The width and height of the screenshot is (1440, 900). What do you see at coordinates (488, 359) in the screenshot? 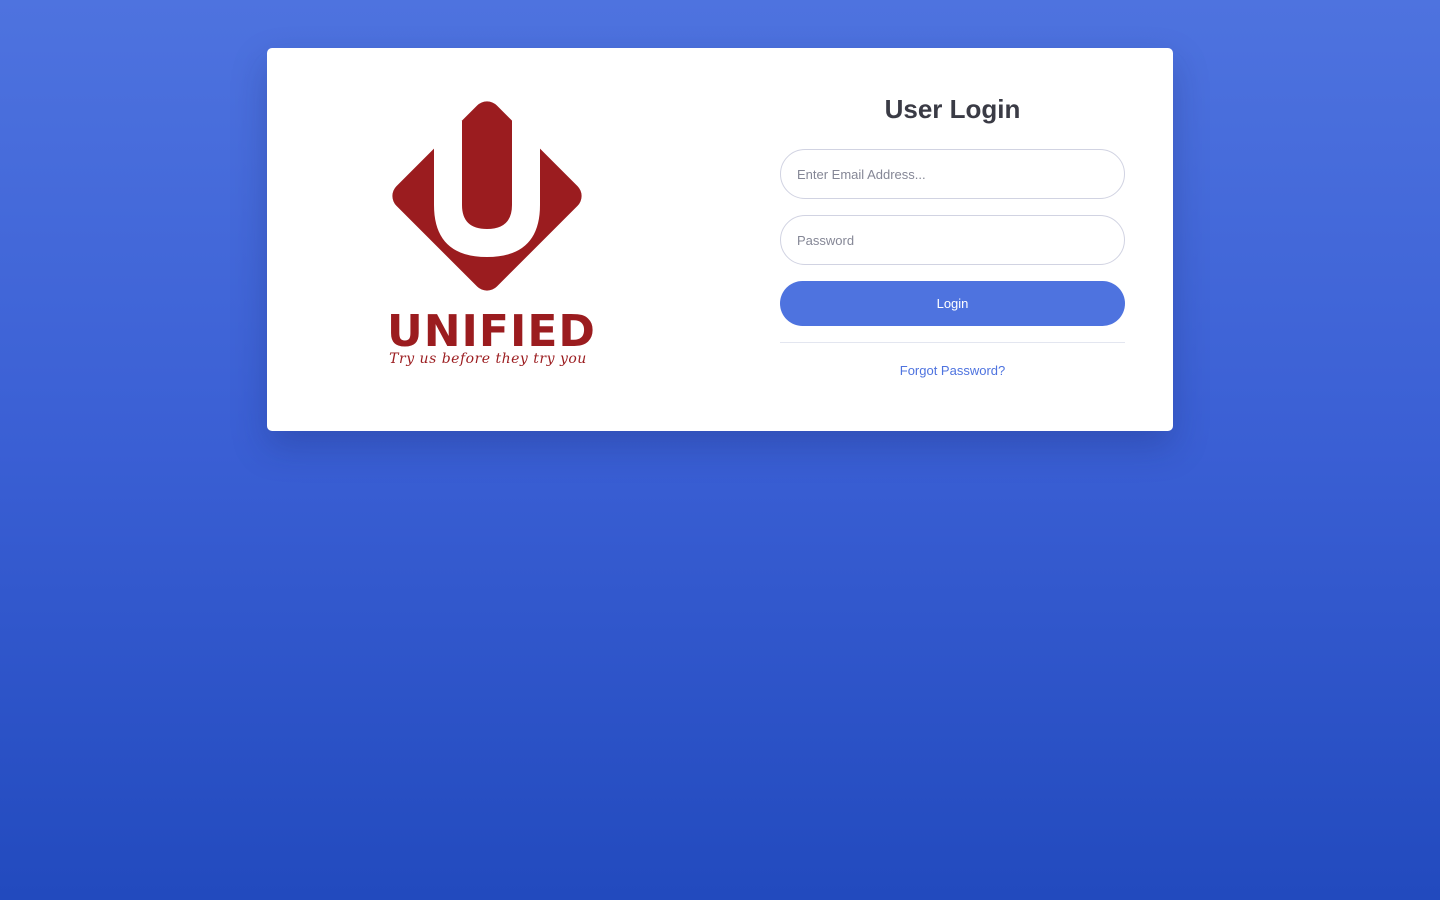
I see `brand-tagline: Try us before they try you` at bounding box center [488, 359].